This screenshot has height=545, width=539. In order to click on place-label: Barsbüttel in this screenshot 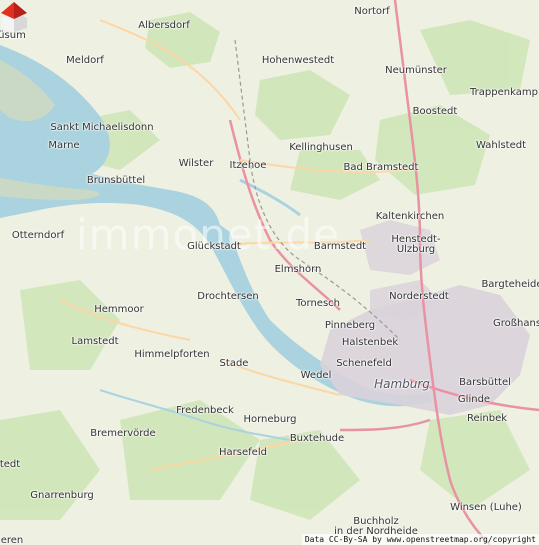, I will do `click(485, 382)`.